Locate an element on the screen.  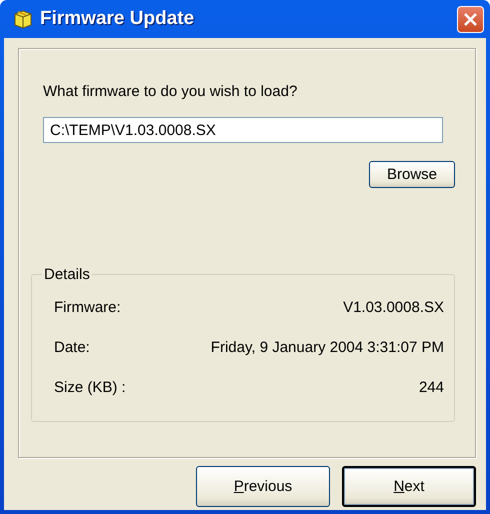
window-title: Firmware Update is located at coordinates (118, 19).